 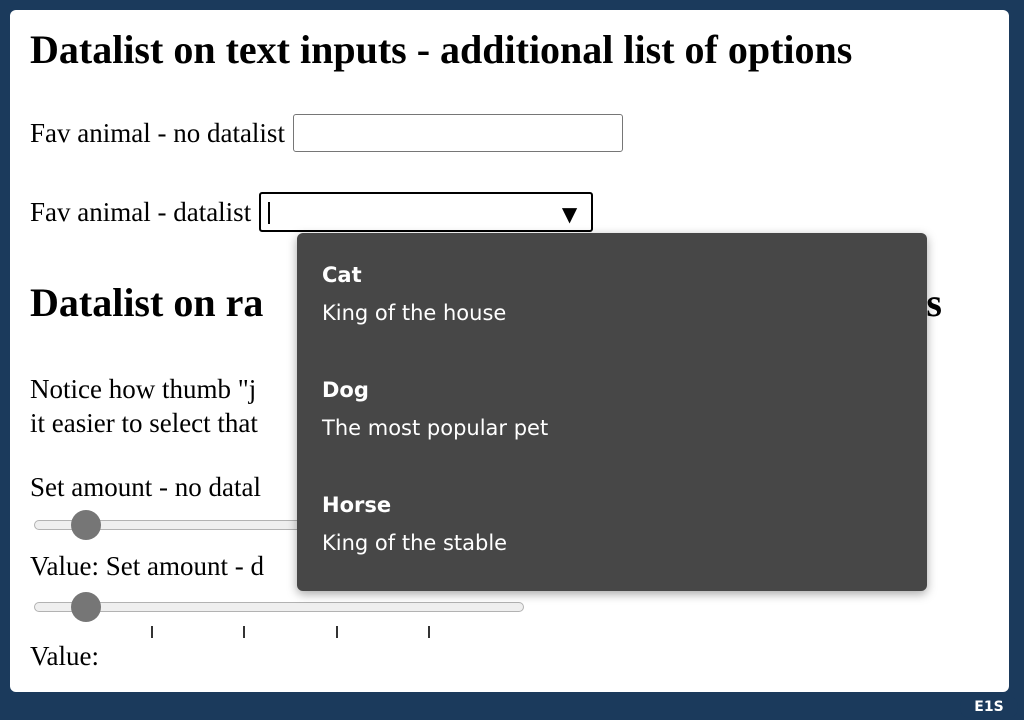 What do you see at coordinates (345, 390) in the screenshot?
I see `option-title: Dog` at bounding box center [345, 390].